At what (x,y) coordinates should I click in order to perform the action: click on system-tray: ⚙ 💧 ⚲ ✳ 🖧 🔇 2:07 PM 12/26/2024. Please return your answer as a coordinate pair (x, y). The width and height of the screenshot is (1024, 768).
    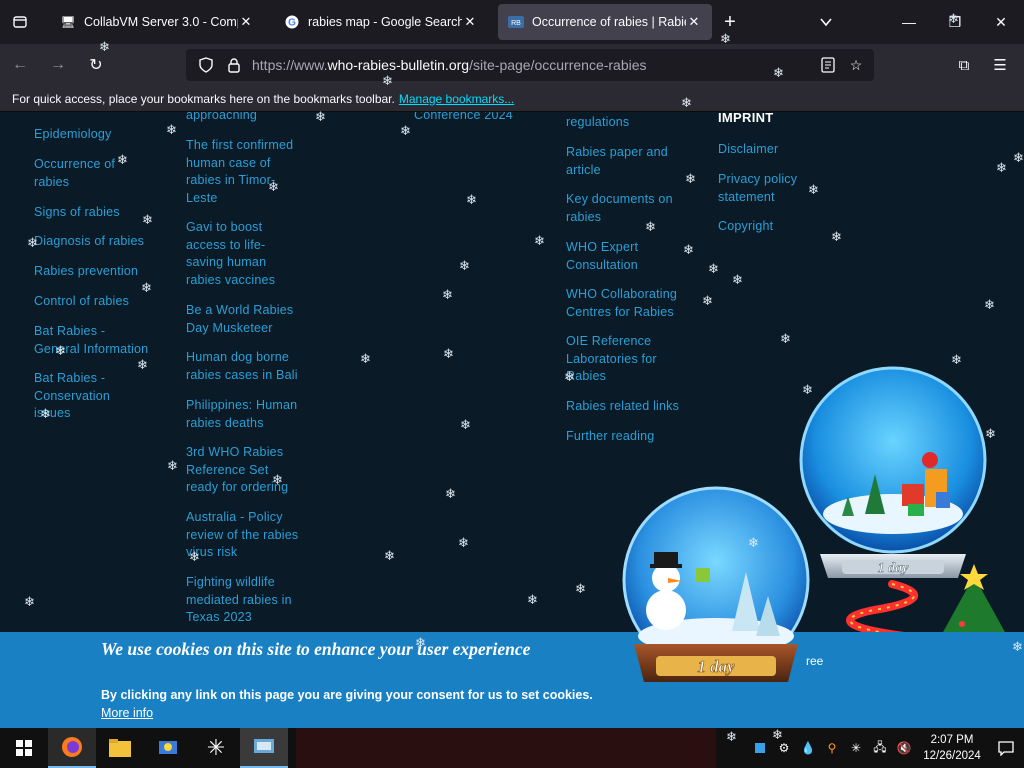
    Looking at the image, I should click on (886, 748).